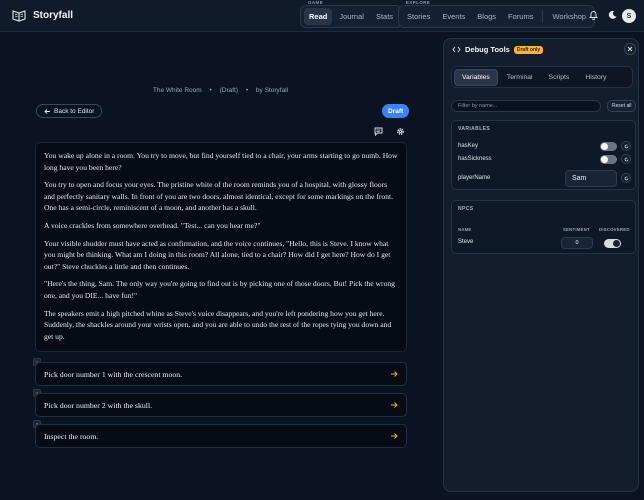 The width and height of the screenshot is (644, 500). What do you see at coordinates (468, 146) in the screenshot?
I see `variable-name: hasKey` at bounding box center [468, 146].